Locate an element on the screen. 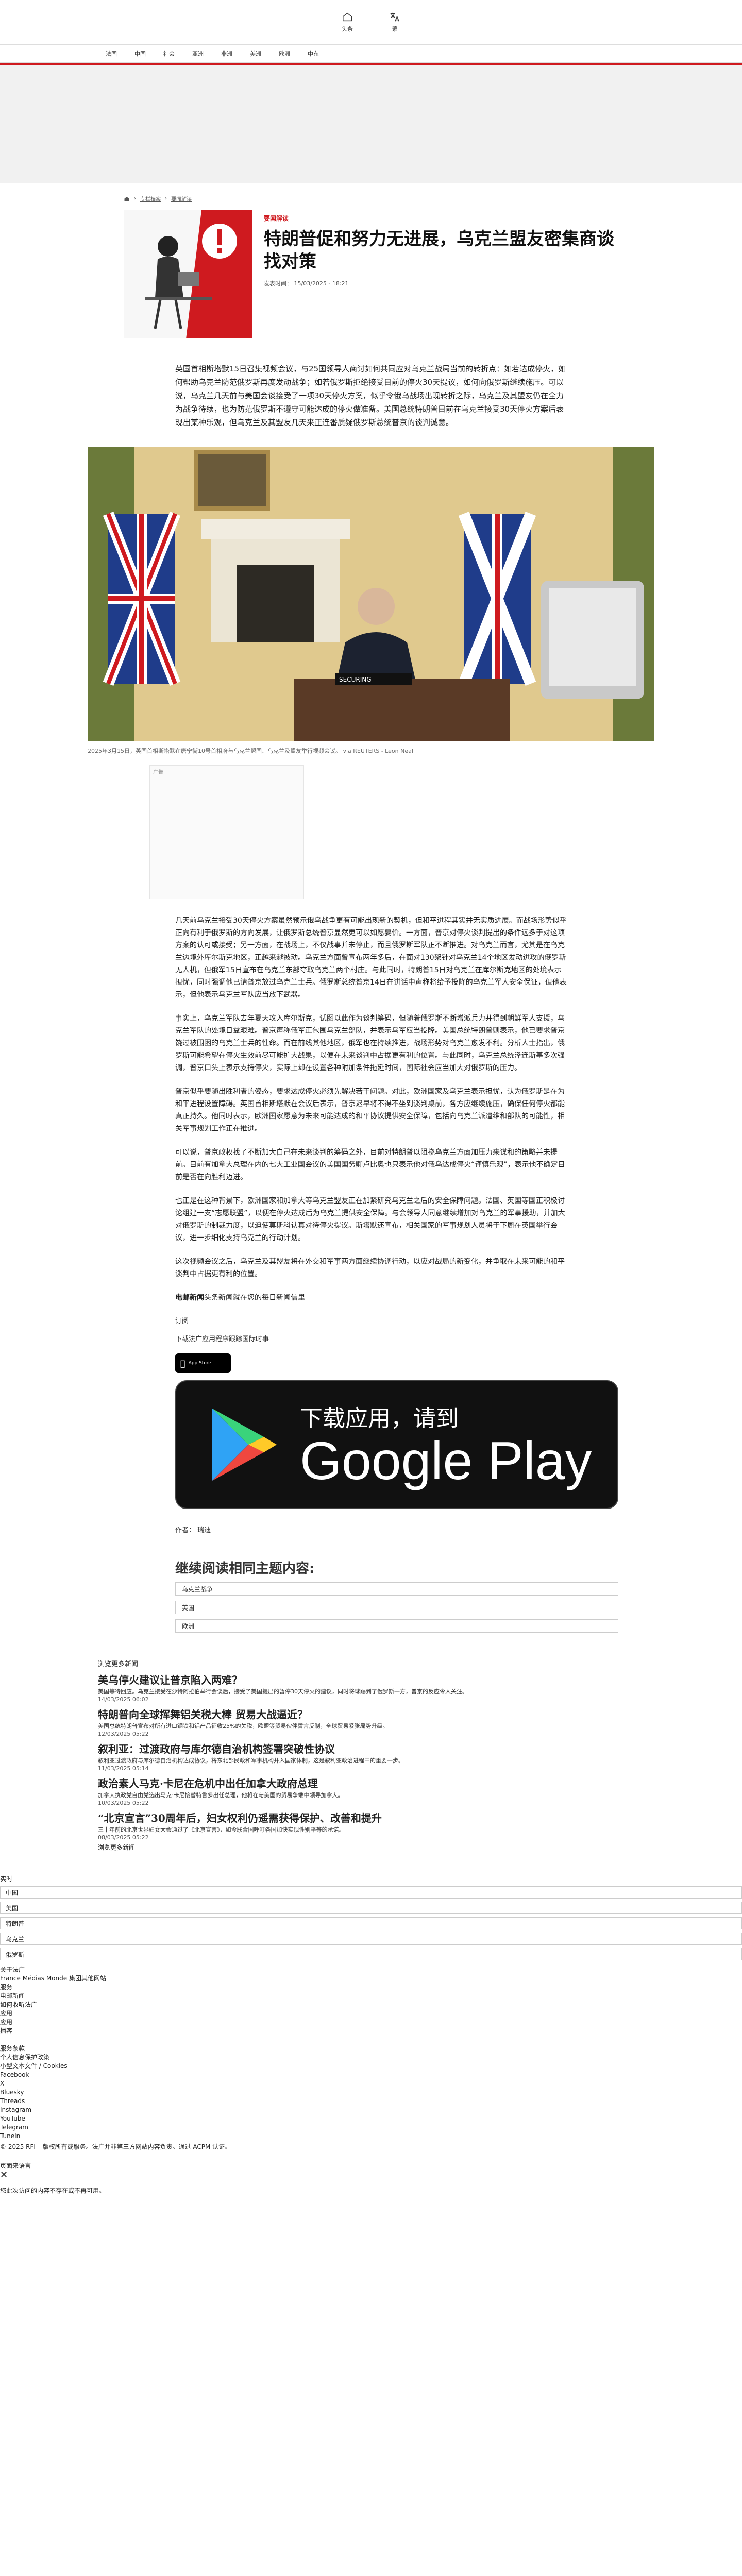 The image size is (742, 2576). footer-topic-row: 俄罗斯 is located at coordinates (371, 1954).